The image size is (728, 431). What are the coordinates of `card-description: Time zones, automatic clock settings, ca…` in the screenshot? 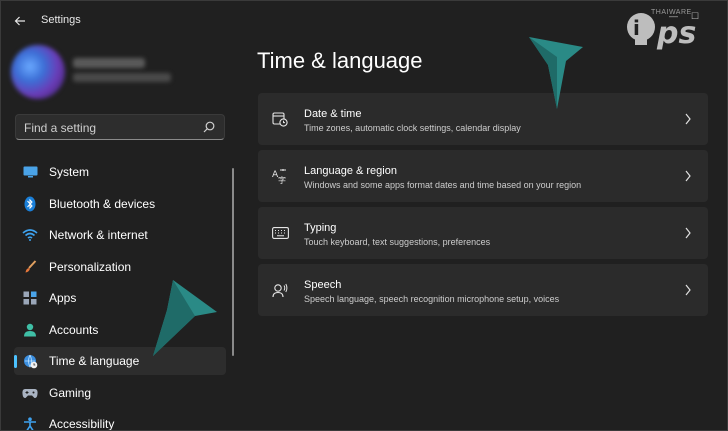 It's located at (412, 128).